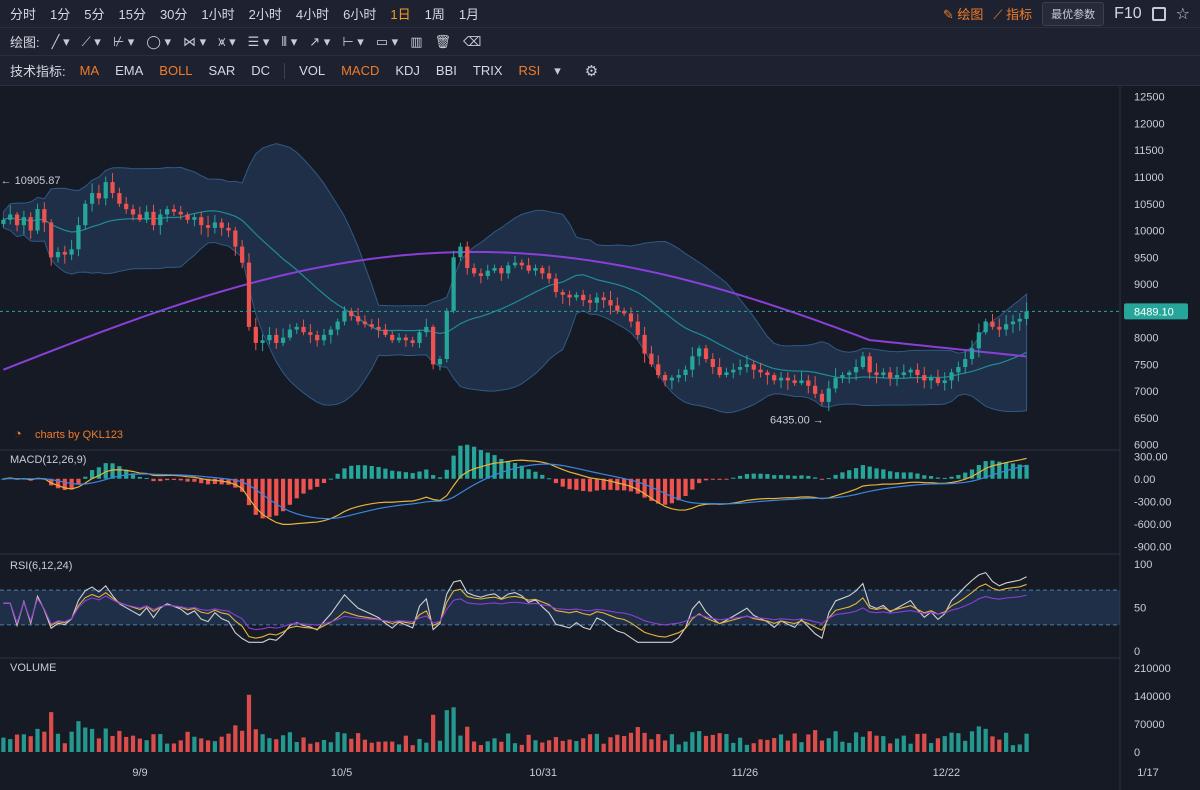 The image size is (1200, 790). I want to click on chevron-down-icon: ▾, so click(557, 71).